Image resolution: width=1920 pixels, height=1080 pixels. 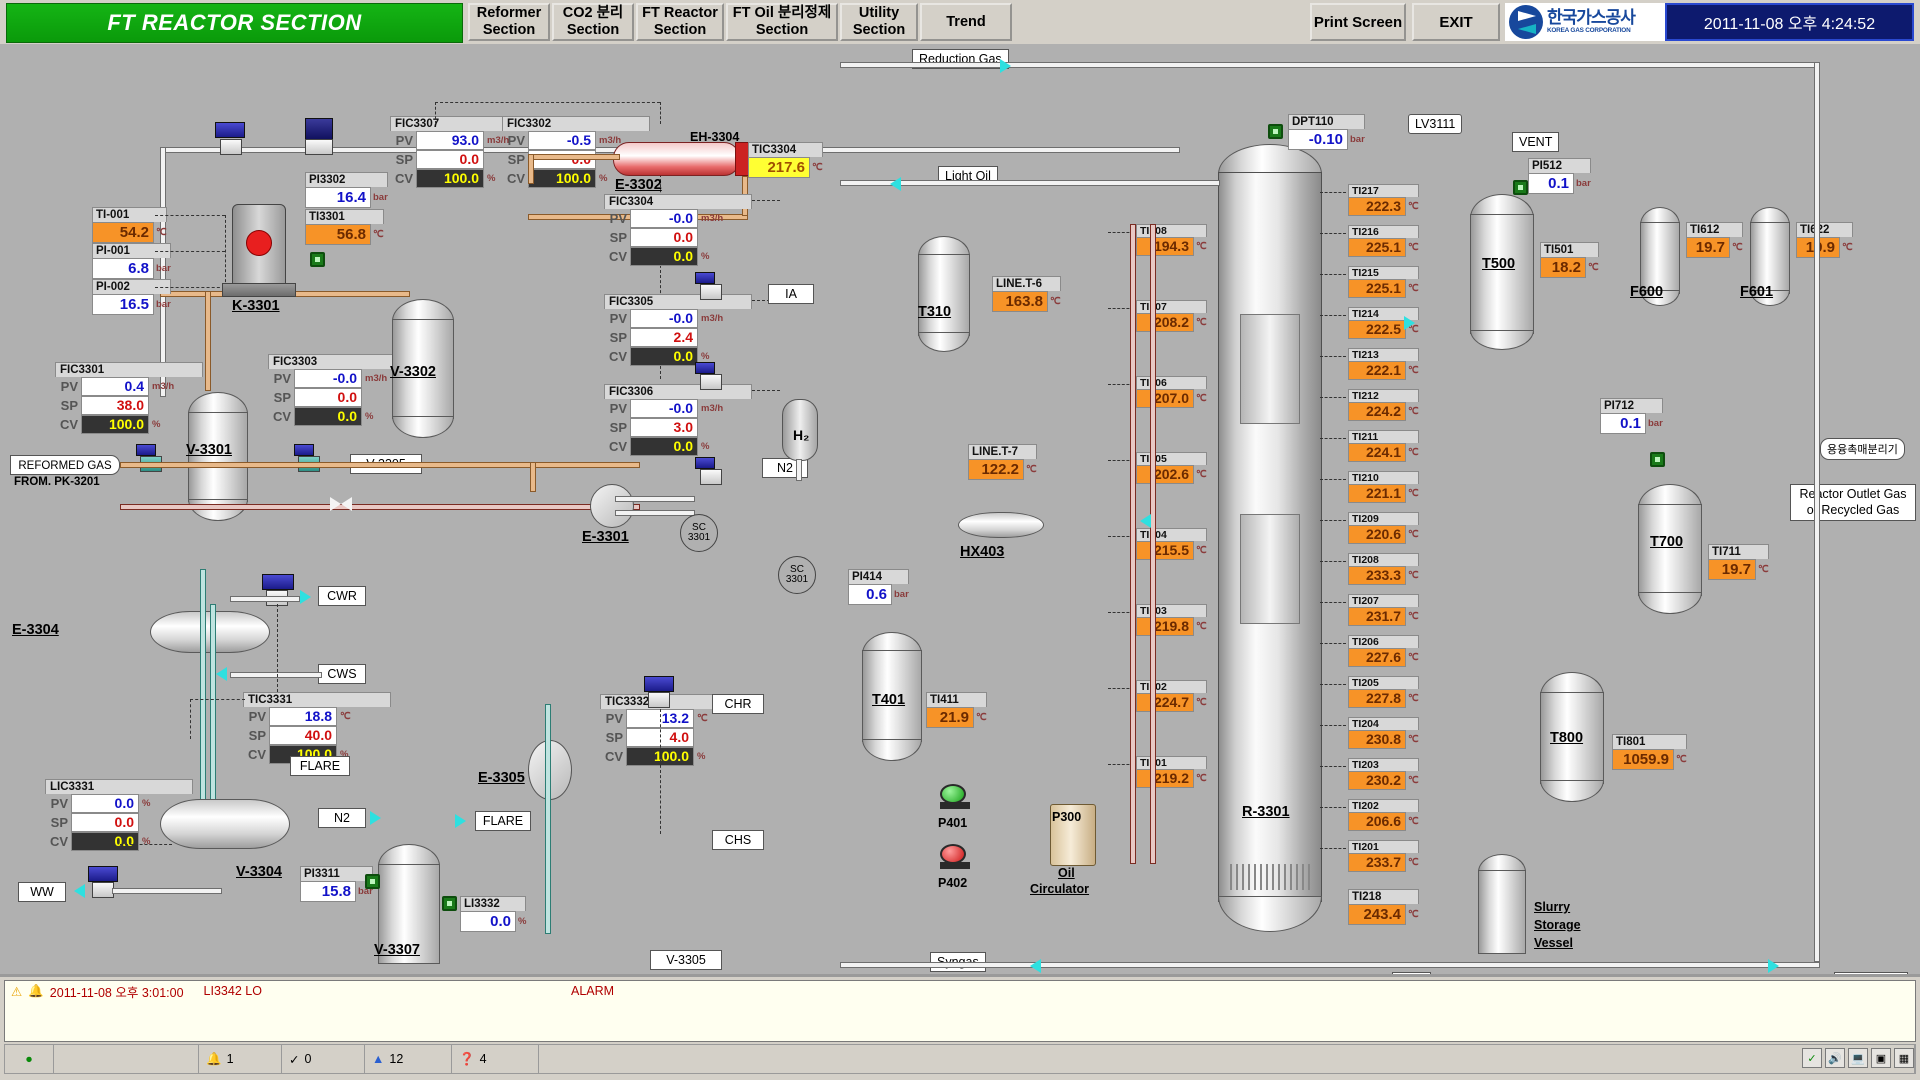 What do you see at coordinates (944, 295) in the screenshot?
I see `vessel-t310` at bounding box center [944, 295].